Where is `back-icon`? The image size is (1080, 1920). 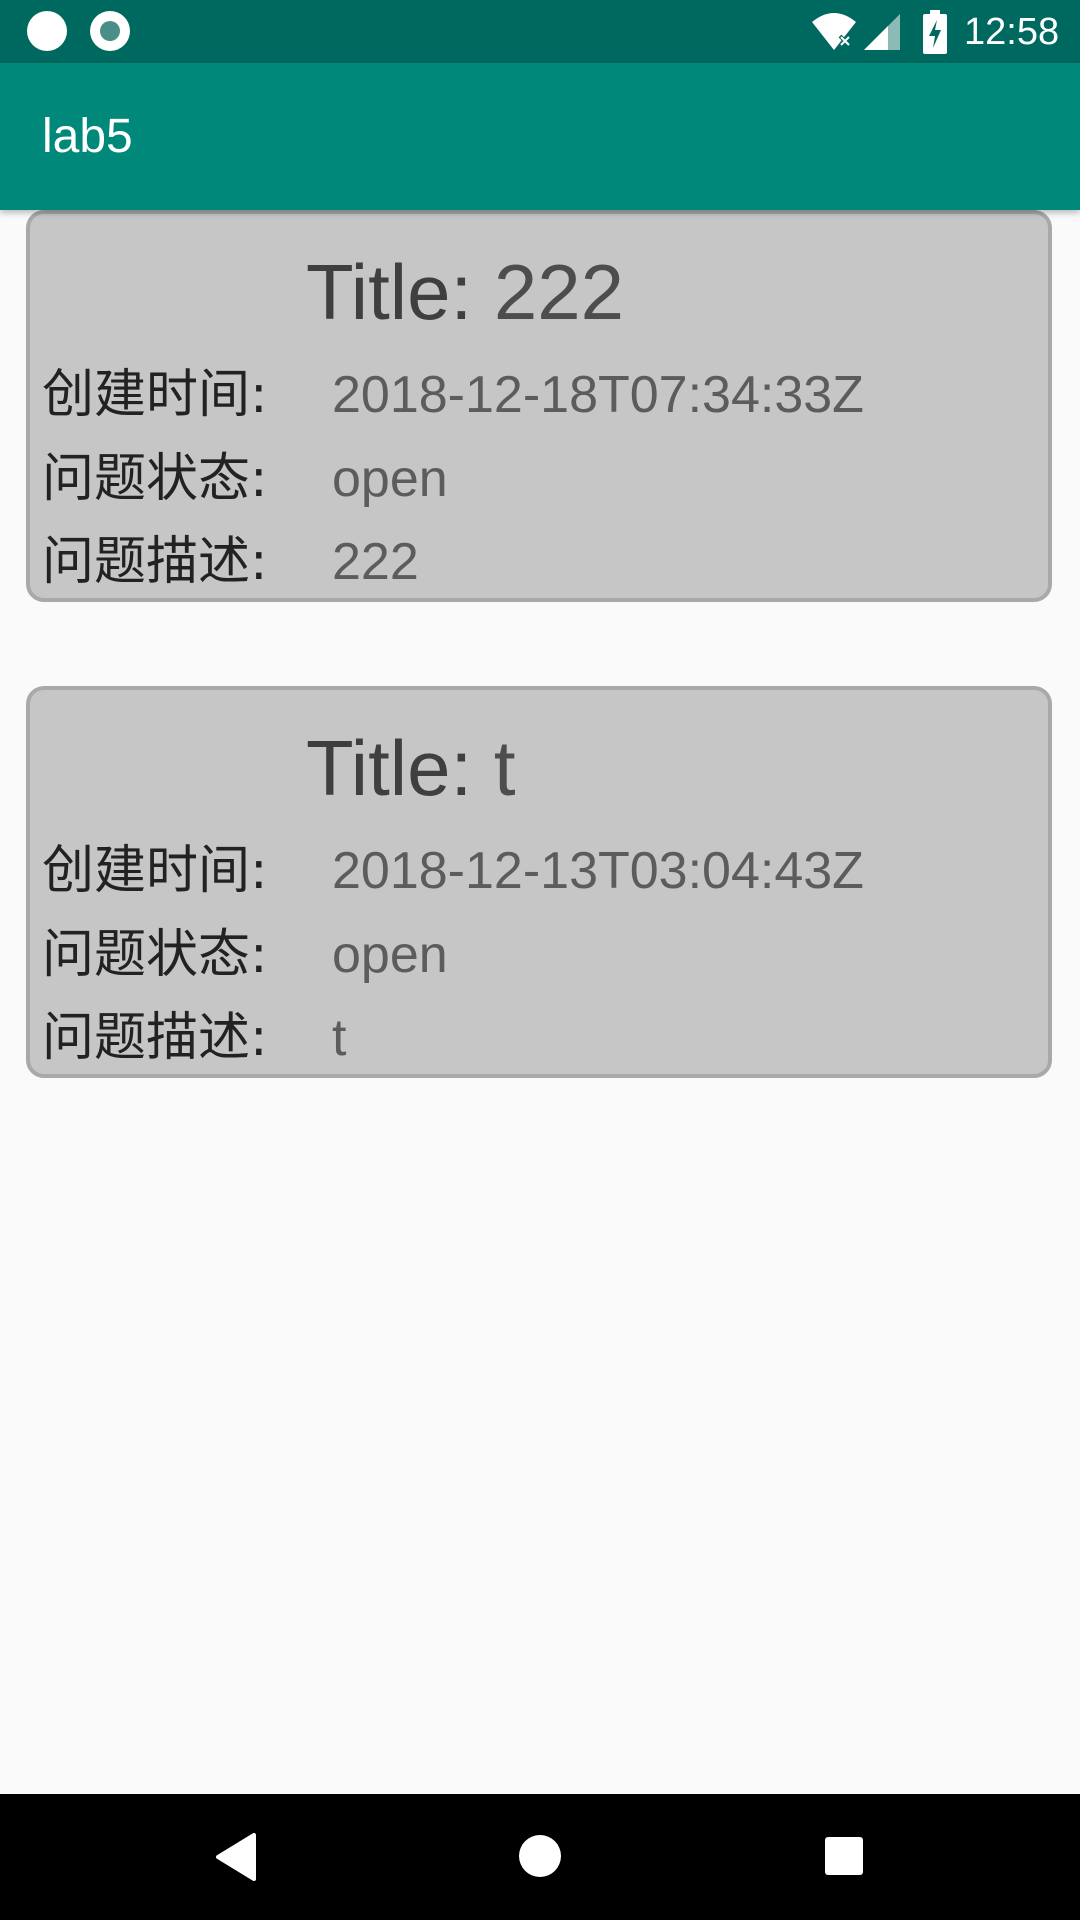 back-icon is located at coordinates (236, 1857).